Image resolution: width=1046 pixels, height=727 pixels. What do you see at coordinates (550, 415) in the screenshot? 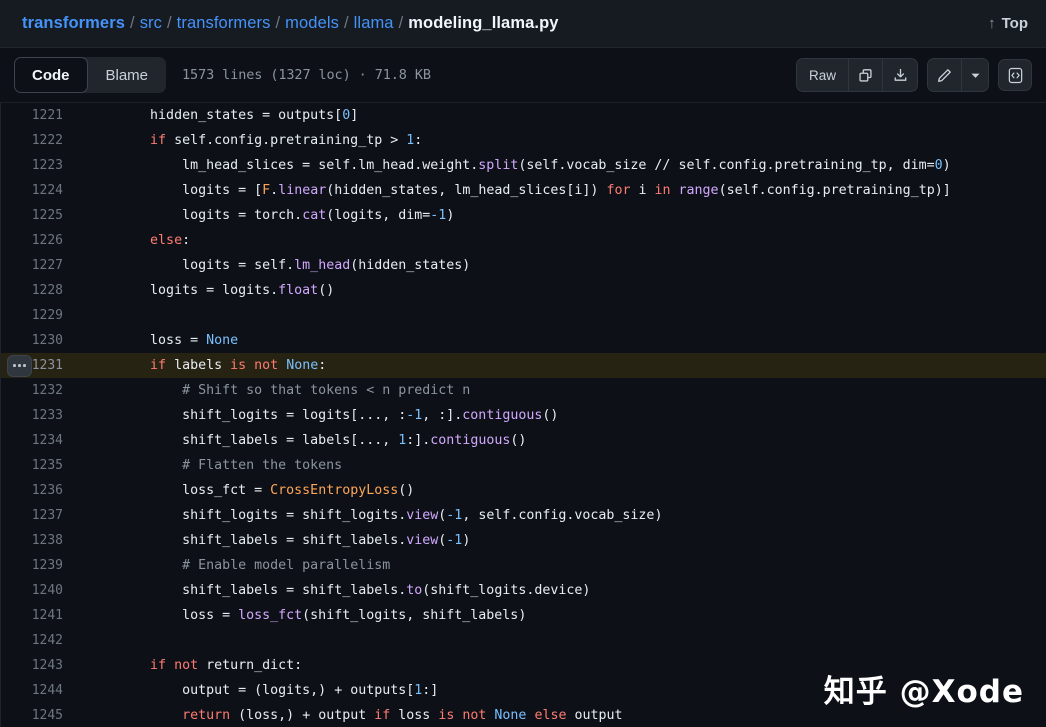
I see `code-token: ()` at bounding box center [550, 415].